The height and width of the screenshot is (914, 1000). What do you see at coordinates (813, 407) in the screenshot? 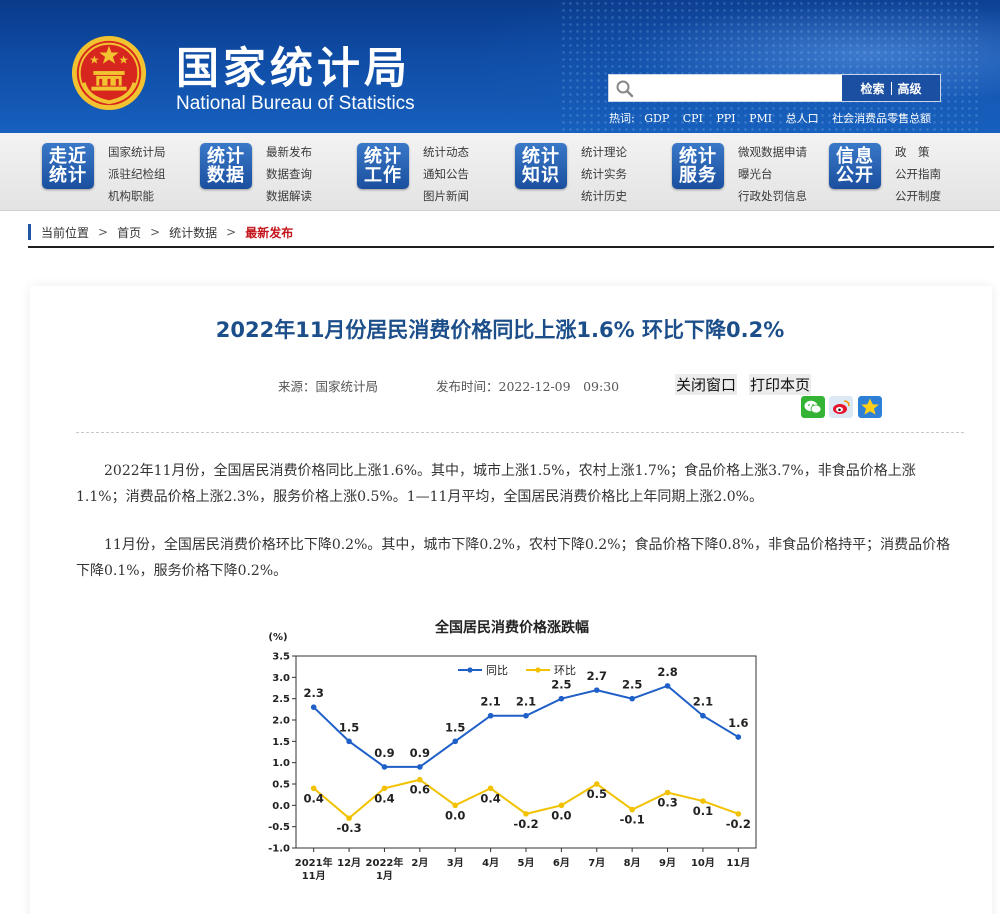
I see `wechat-icon` at bounding box center [813, 407].